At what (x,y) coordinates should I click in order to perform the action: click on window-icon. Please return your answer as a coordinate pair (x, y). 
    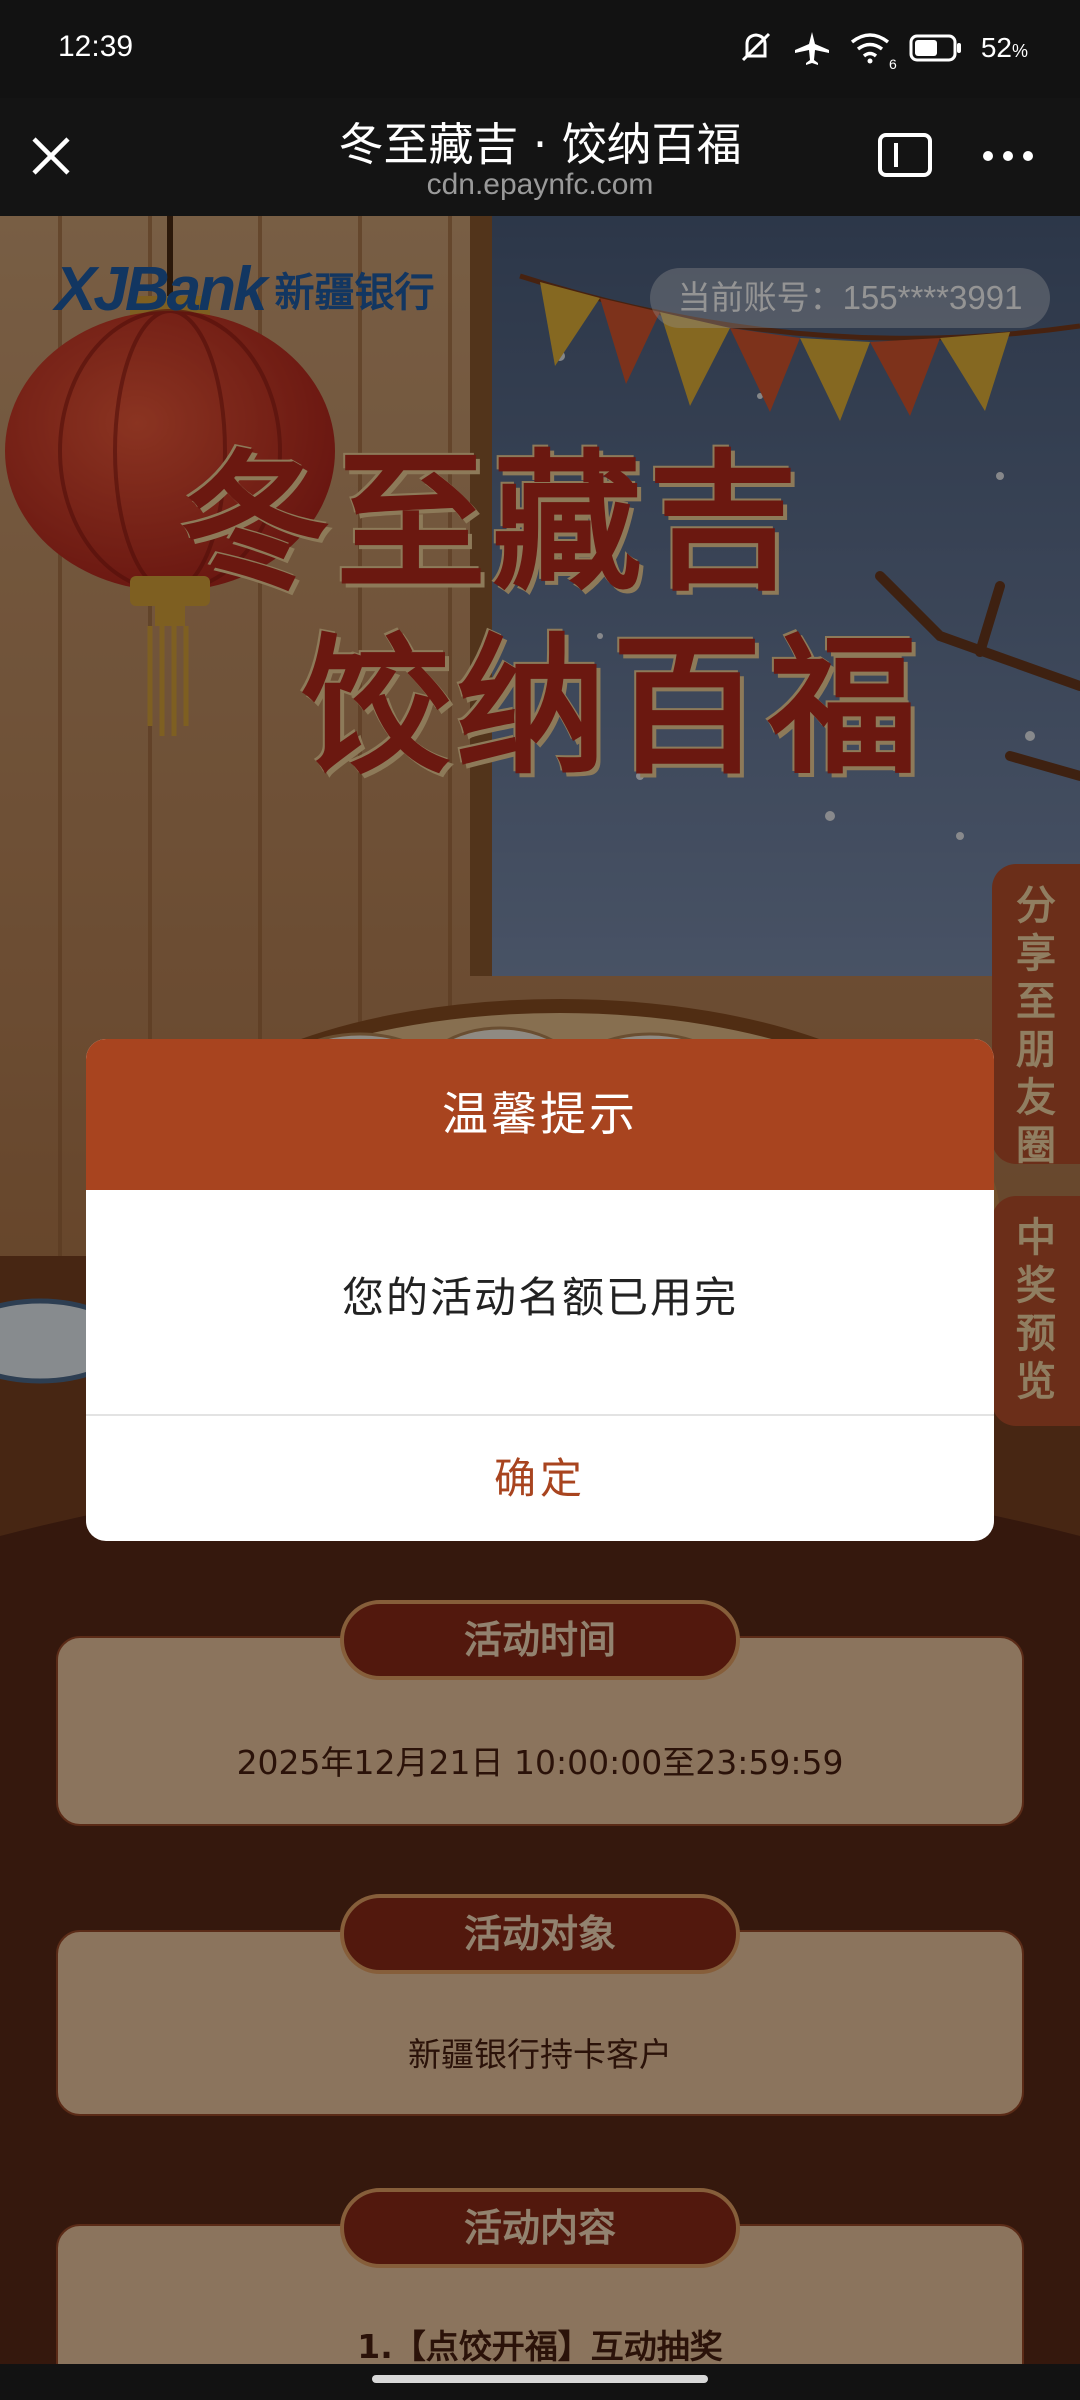
    Looking at the image, I should click on (905, 155).